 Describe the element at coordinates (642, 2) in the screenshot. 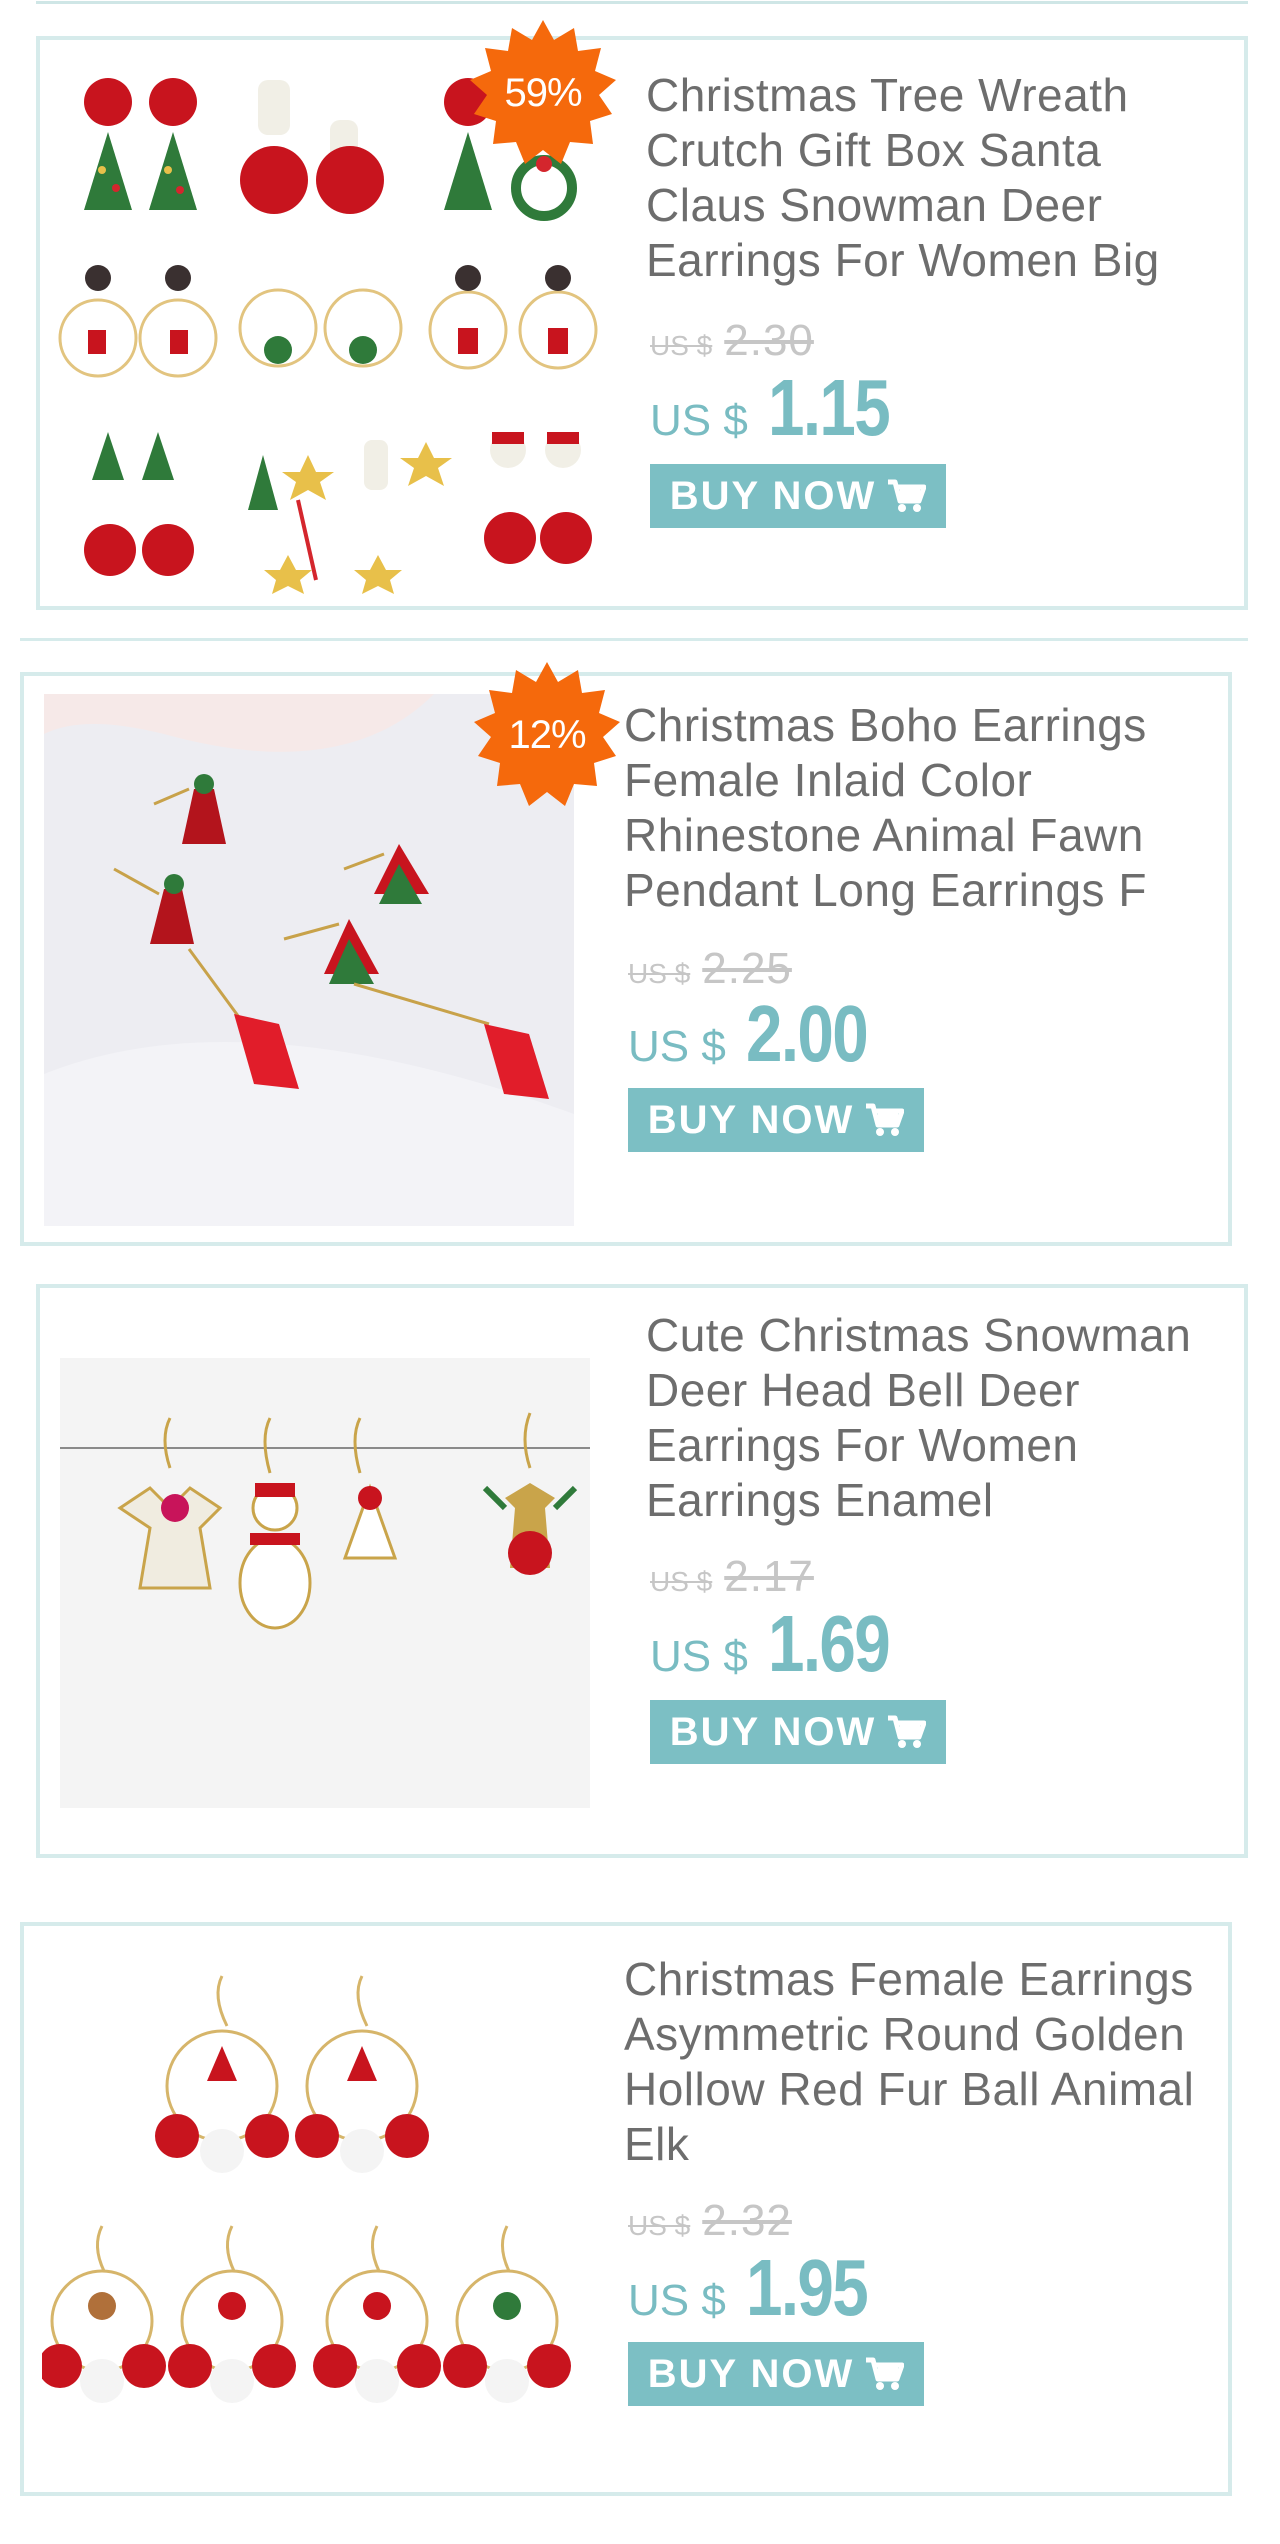

I see `top-divider` at that location.